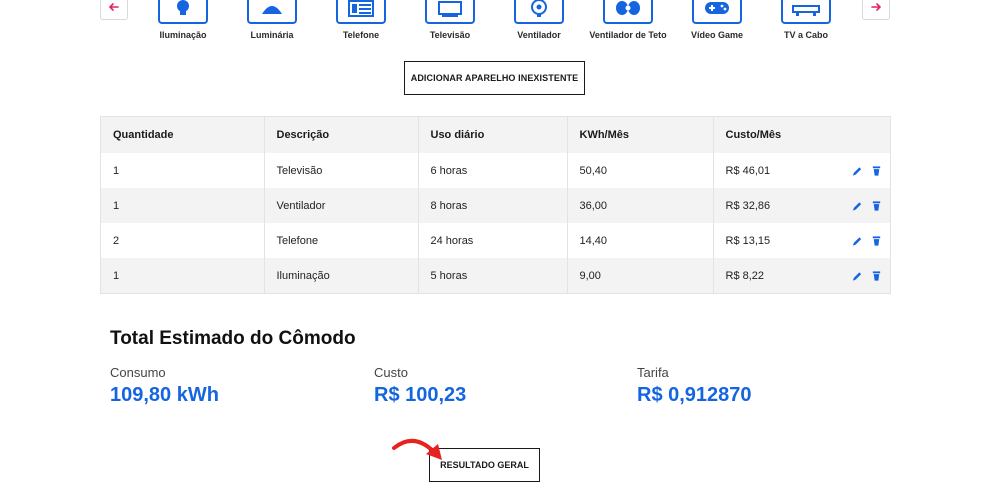 This screenshot has width=984, height=499. What do you see at coordinates (341, 275) in the screenshot?
I see `cell-descricao: Iluminação` at bounding box center [341, 275].